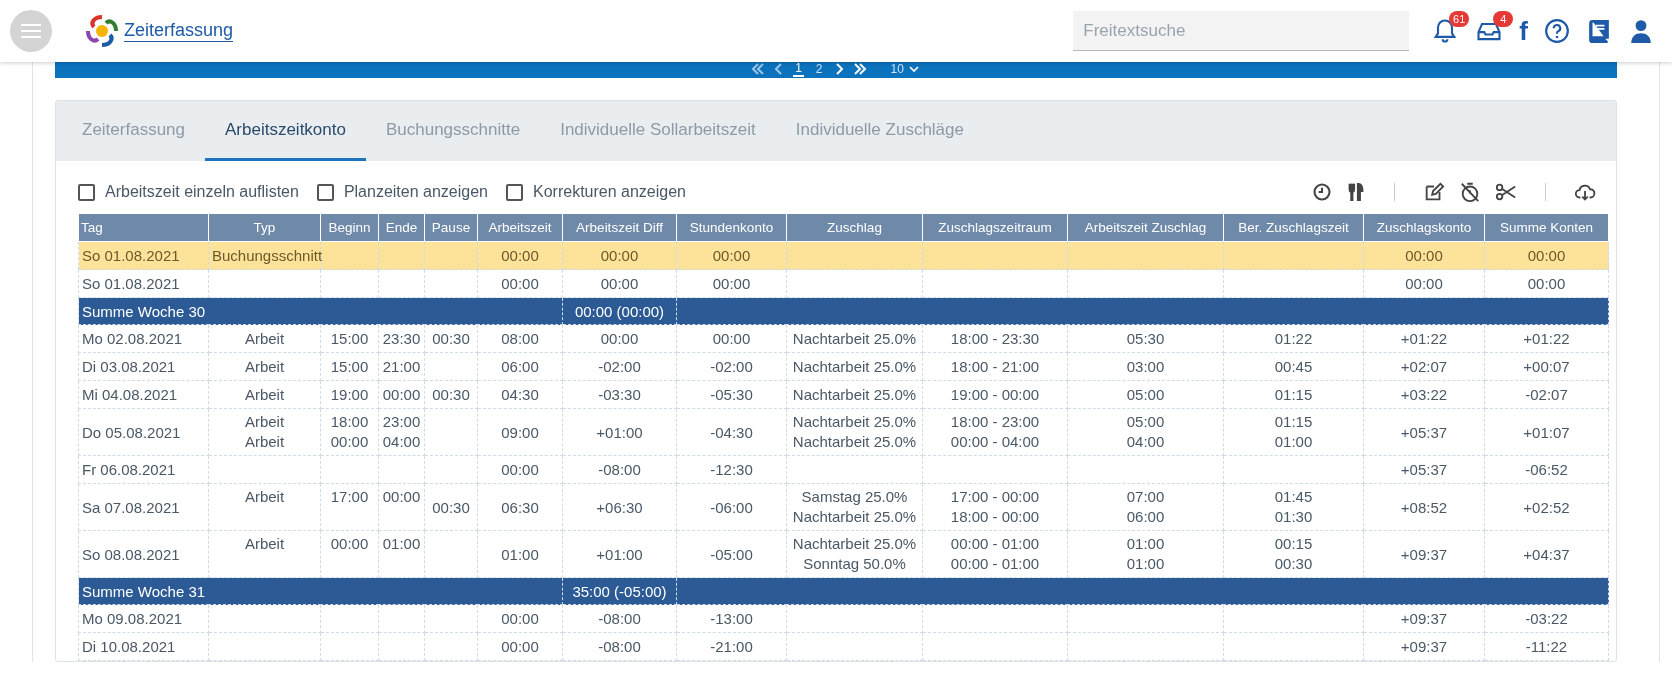 This screenshot has width=1672, height=685. What do you see at coordinates (1641, 31) in the screenshot?
I see `user-icon` at bounding box center [1641, 31].